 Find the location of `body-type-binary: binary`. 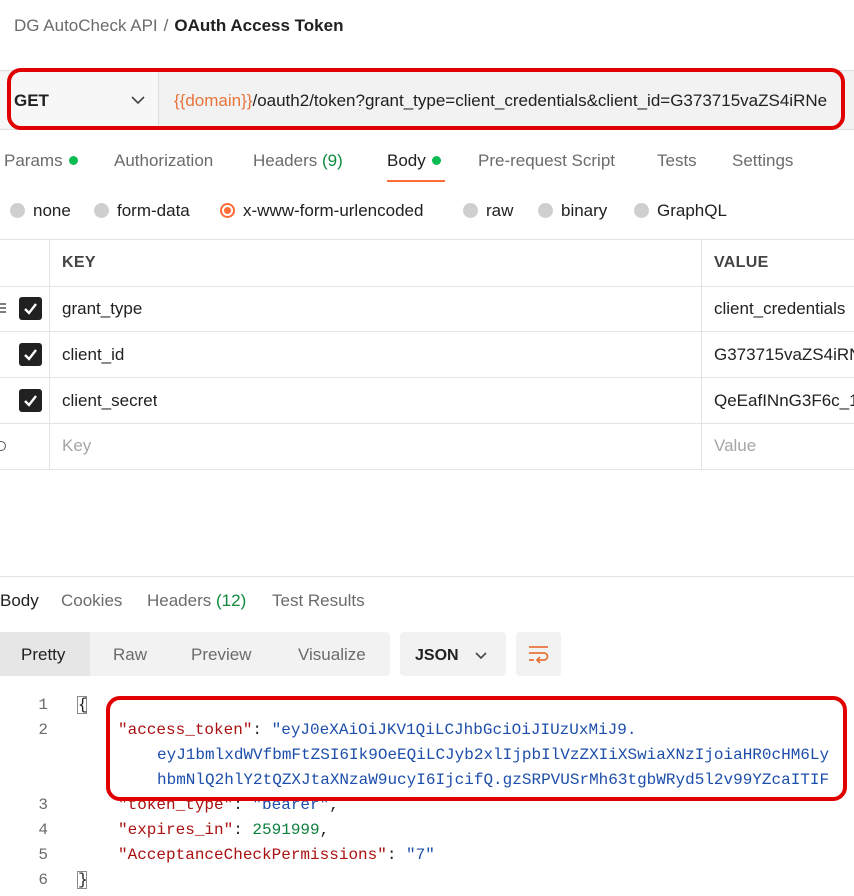

body-type-binary: binary is located at coordinates (572, 211).